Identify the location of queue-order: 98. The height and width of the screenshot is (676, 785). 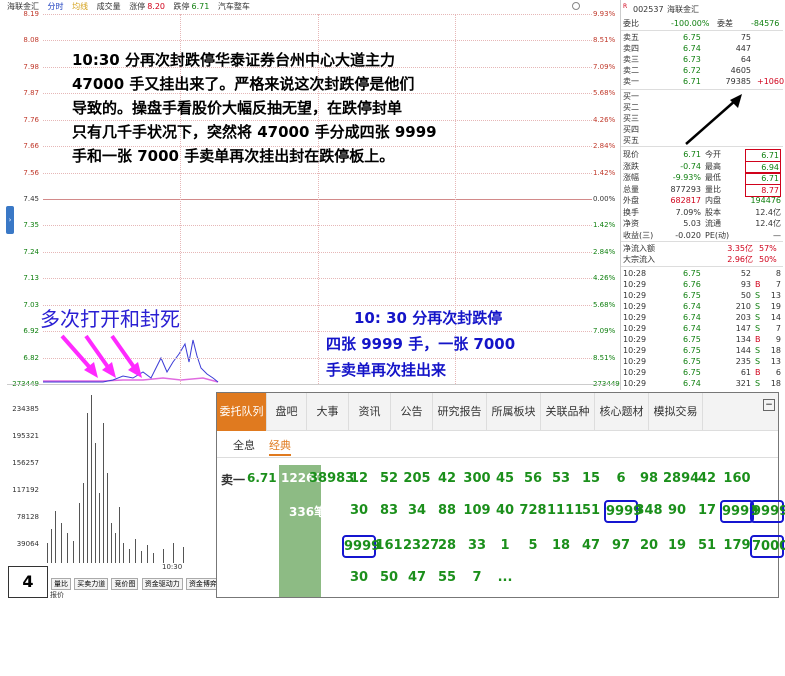
(649, 478).